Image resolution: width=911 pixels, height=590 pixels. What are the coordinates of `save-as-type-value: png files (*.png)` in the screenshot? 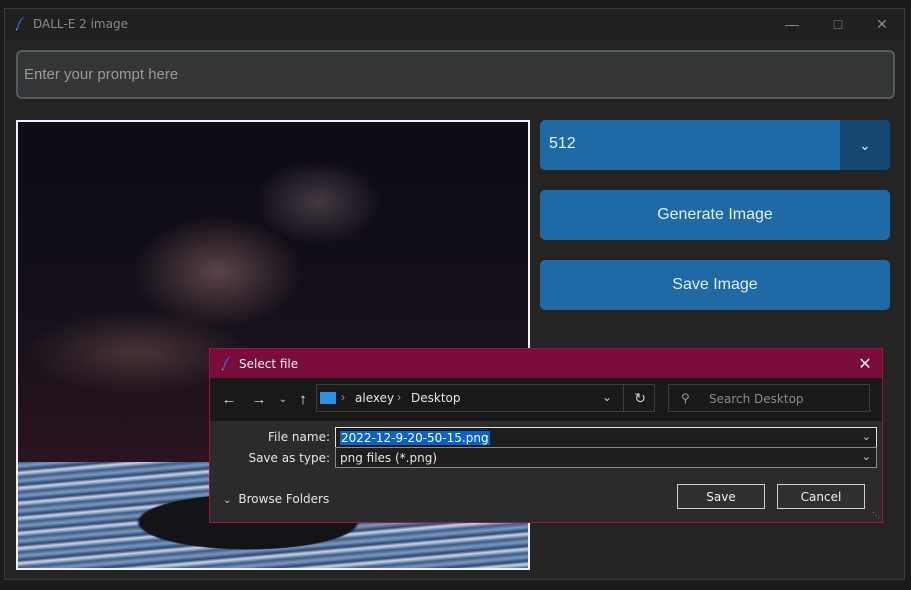 It's located at (389, 458).